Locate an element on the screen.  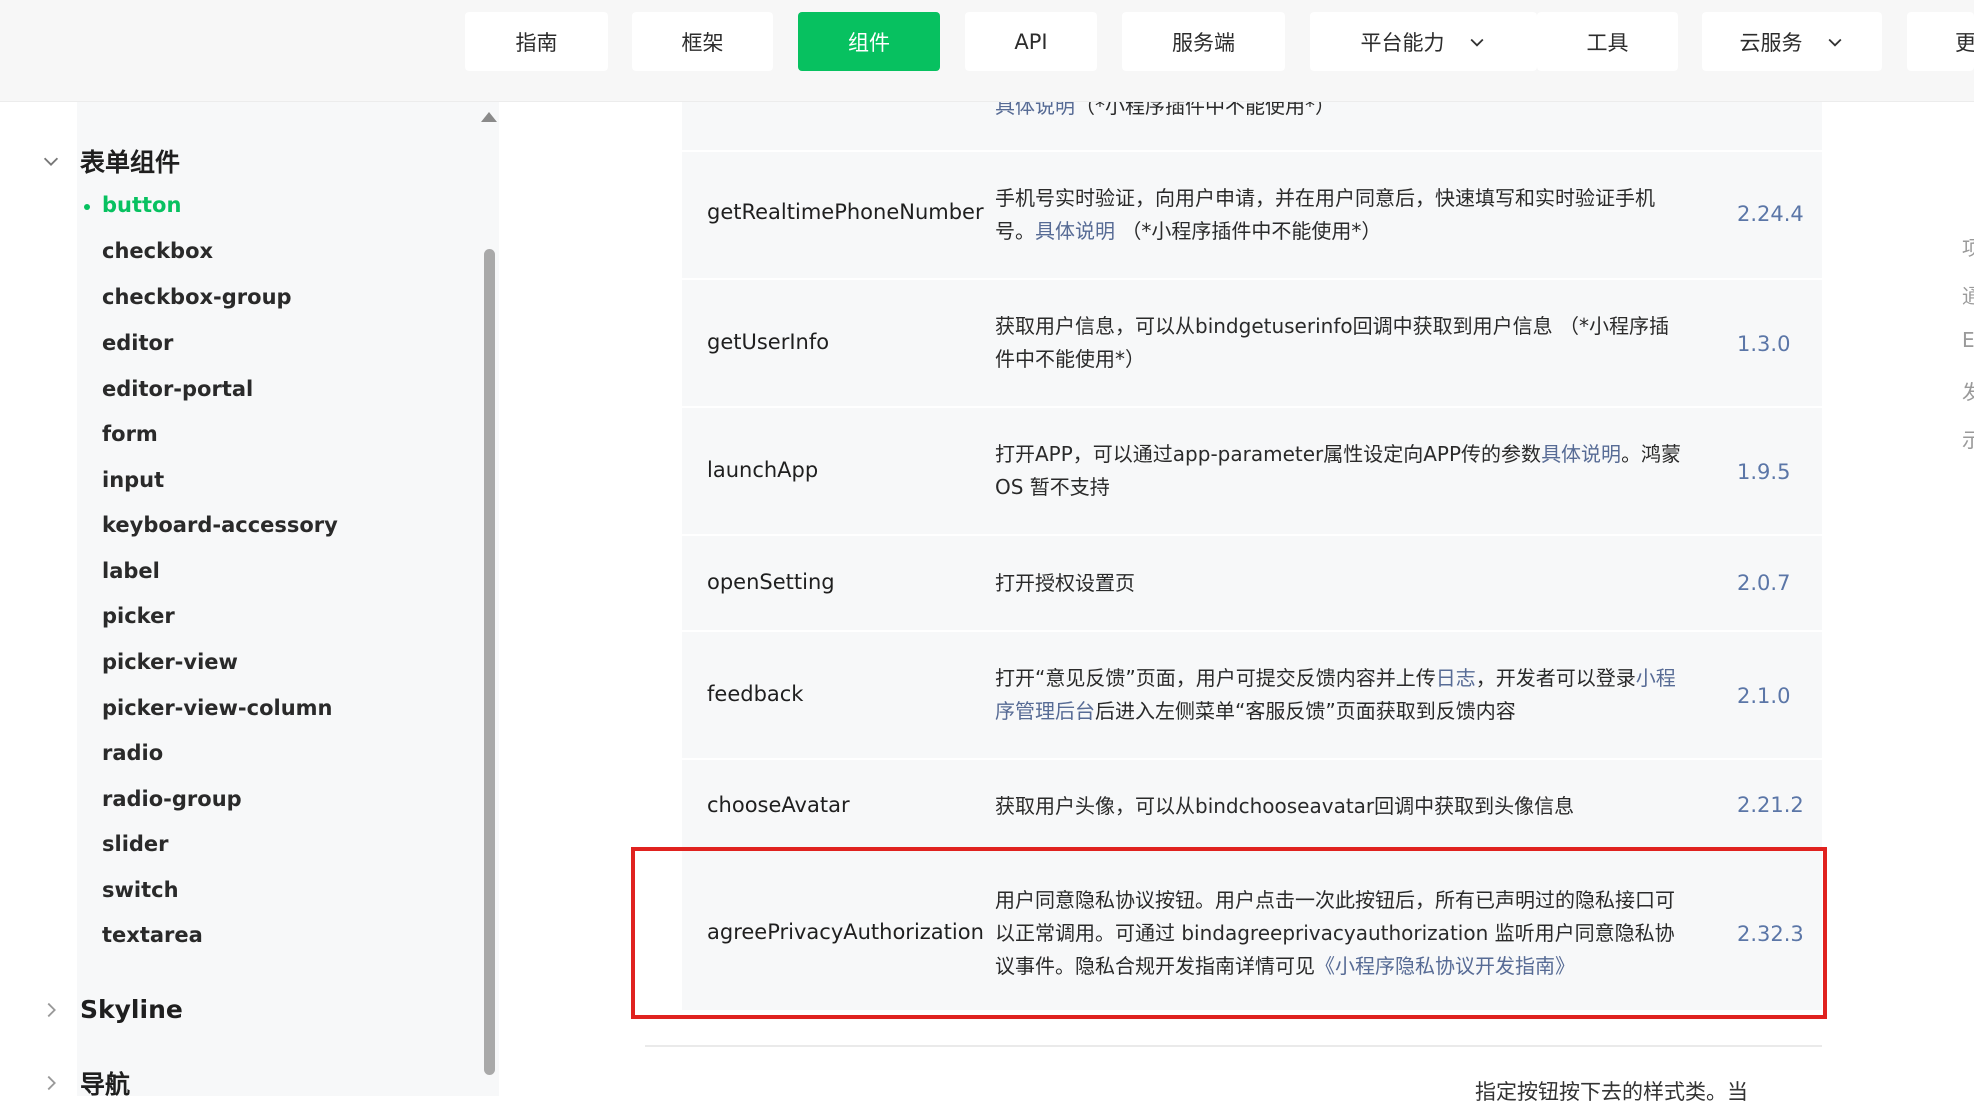
sidebar-item-form: form is located at coordinates (130, 434).